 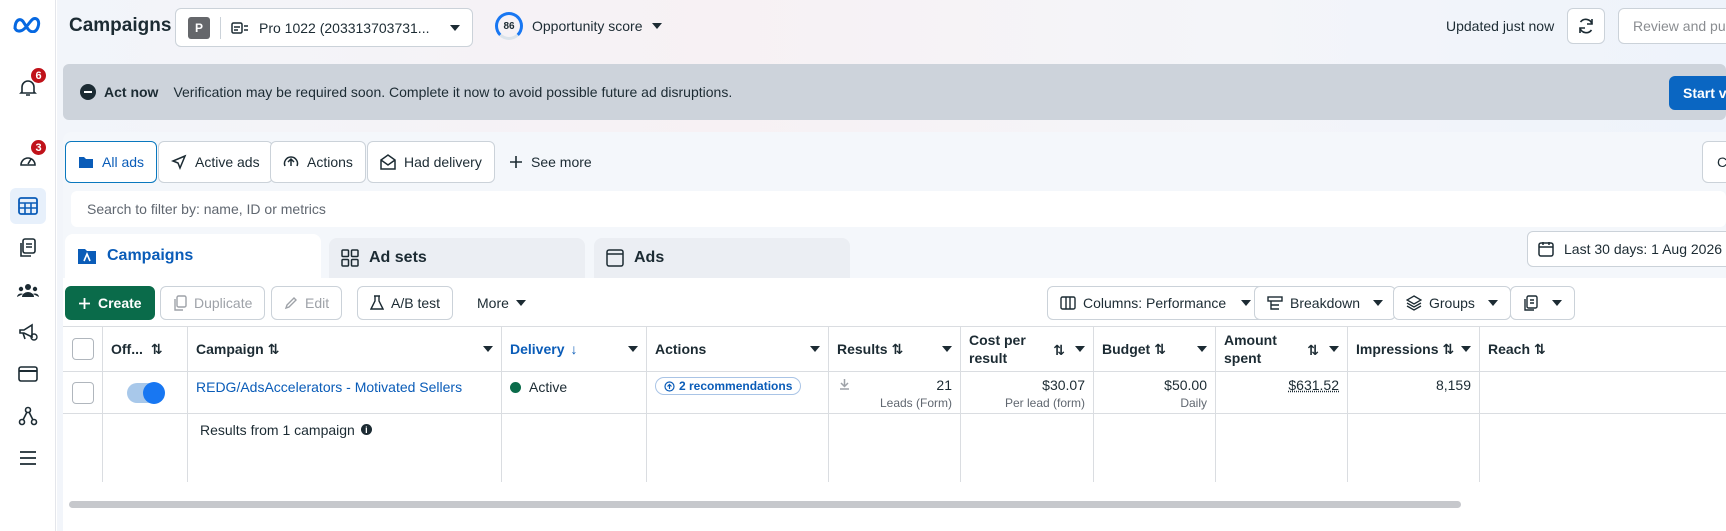 What do you see at coordinates (230, 349) in the screenshot?
I see `col-header-label: Campaign` at bounding box center [230, 349].